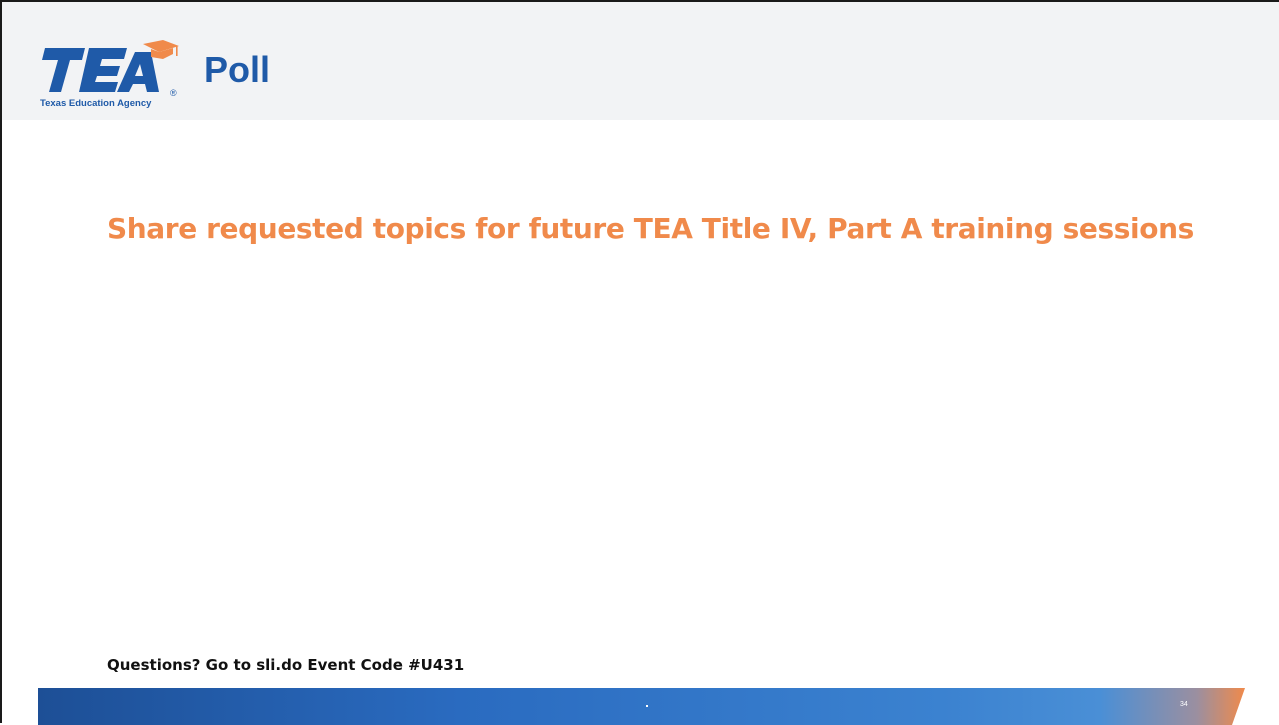 Image resolution: width=1279 pixels, height=725 pixels. What do you see at coordinates (1184, 704) in the screenshot?
I see `slide-number: 34` at bounding box center [1184, 704].